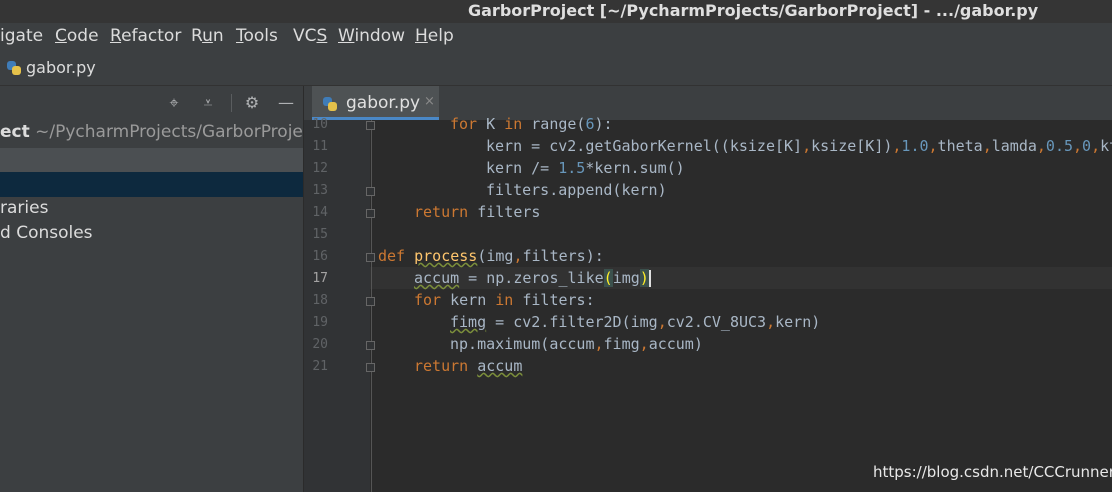  I want to click on breadcrumb-file-label: gabor.py, so click(61, 67).